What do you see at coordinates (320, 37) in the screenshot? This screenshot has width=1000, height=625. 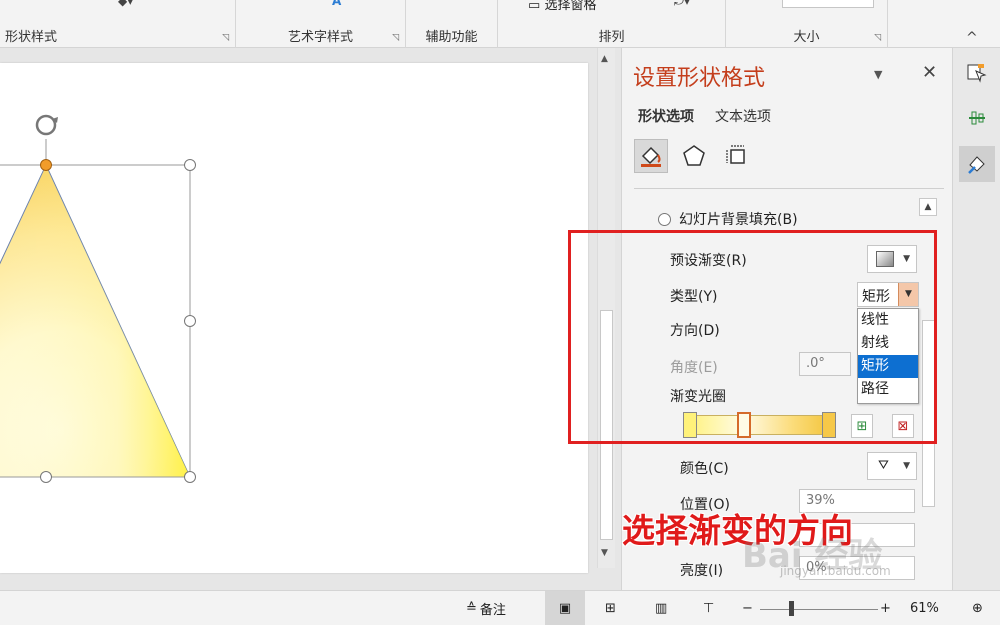 I see `ribbon-group-label: 艺术字样式` at bounding box center [320, 37].